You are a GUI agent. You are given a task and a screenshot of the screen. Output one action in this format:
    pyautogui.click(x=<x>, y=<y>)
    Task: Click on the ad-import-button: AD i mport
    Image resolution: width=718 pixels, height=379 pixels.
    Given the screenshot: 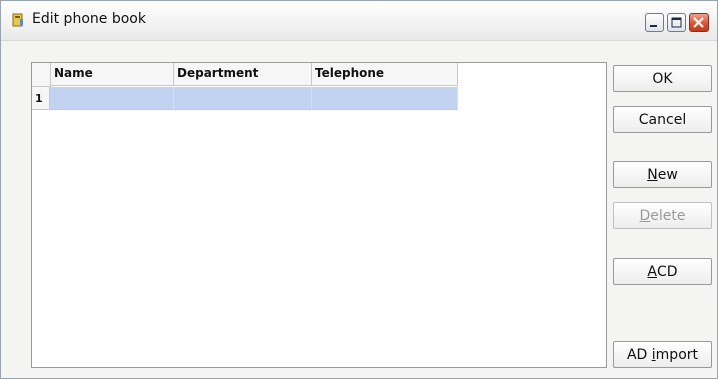 What is the action you would take?
    pyautogui.click(x=662, y=354)
    